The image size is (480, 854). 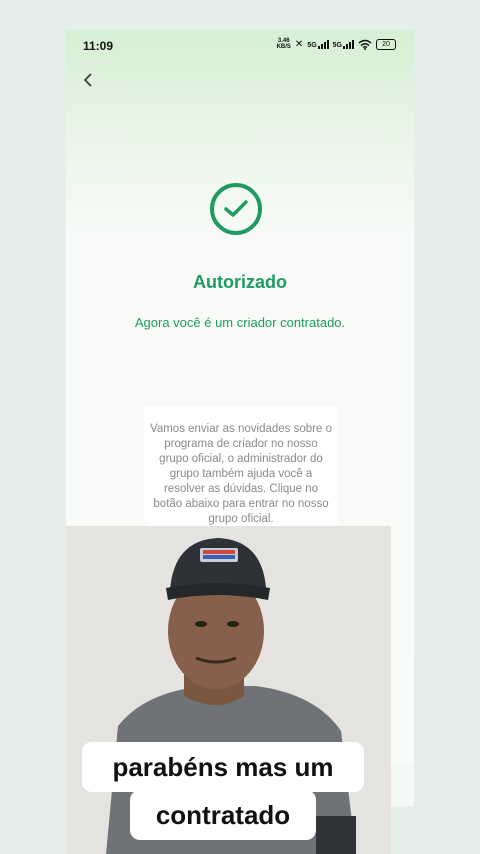 What do you see at coordinates (236, 209) in the screenshot?
I see `success-check-icon` at bounding box center [236, 209].